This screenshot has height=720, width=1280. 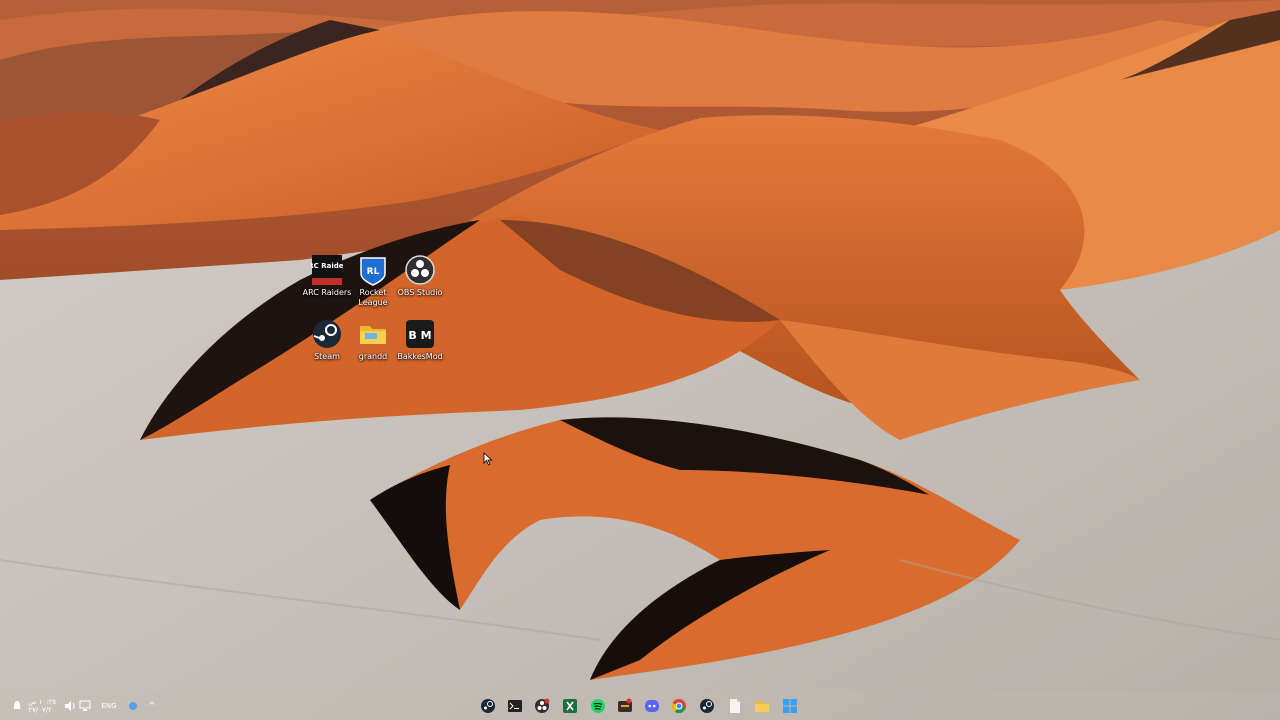 I want to click on steam-icon, so click(x=327, y=334).